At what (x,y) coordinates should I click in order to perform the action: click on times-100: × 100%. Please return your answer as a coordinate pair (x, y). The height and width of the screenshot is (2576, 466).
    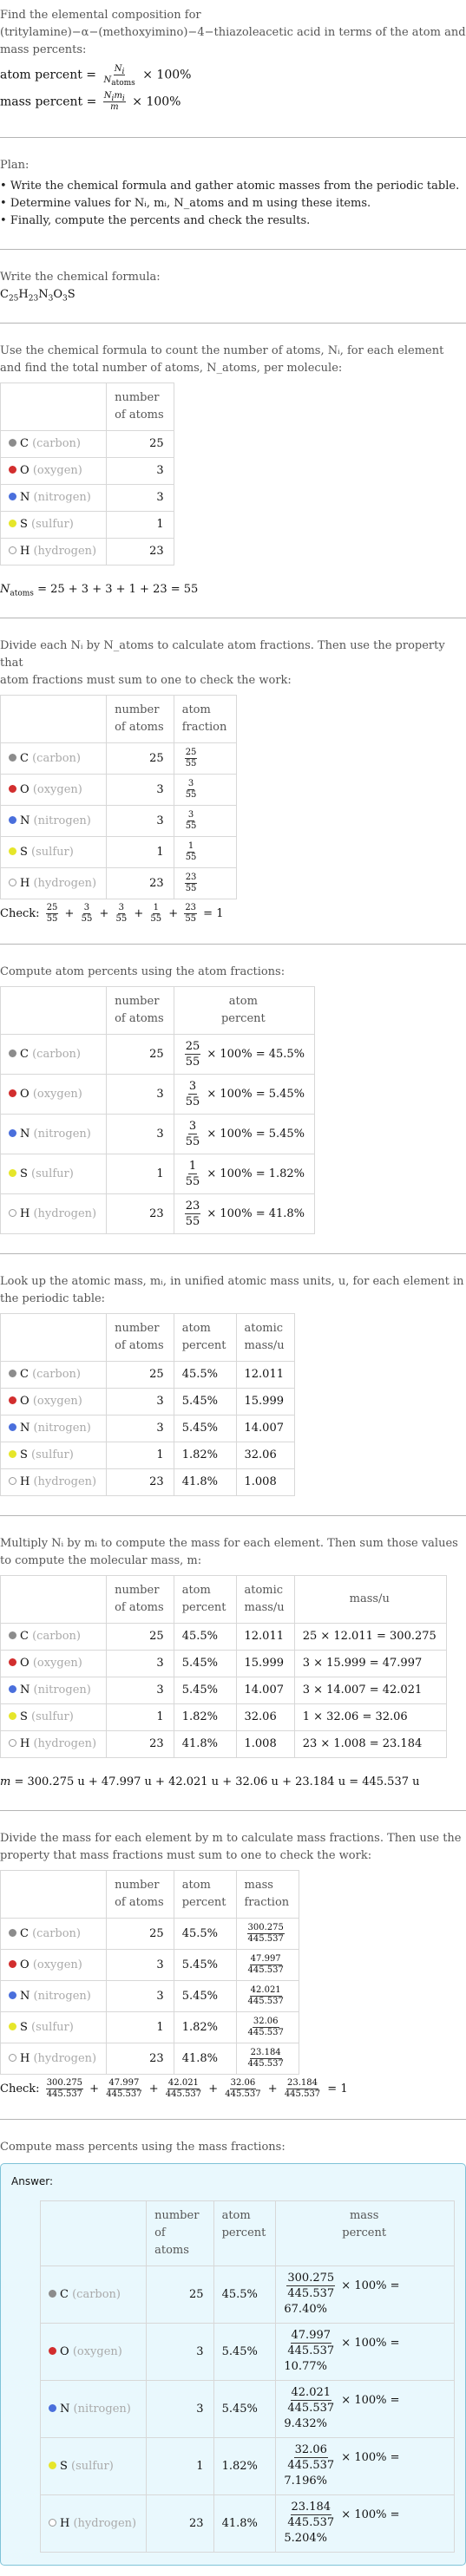
    Looking at the image, I should click on (156, 102).